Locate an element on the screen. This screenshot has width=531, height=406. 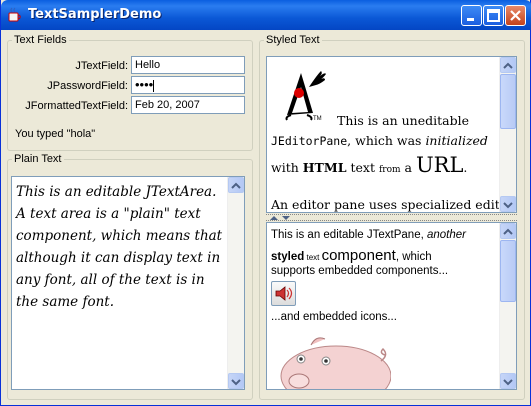
pane-line-2: styled text component, which is located at coordinates (351, 255).